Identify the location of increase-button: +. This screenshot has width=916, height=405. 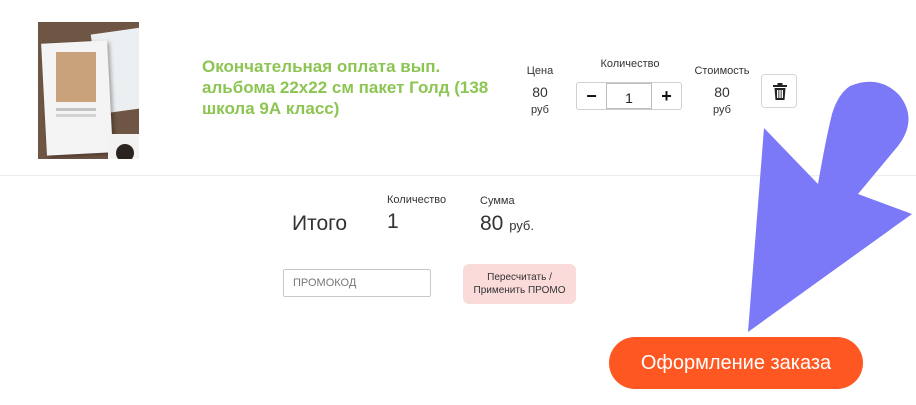
(666, 96).